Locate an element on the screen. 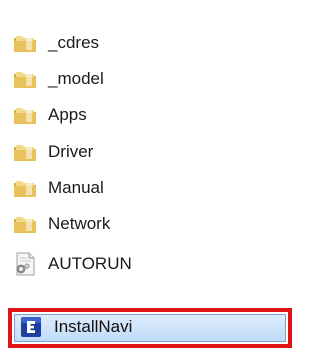  list-item-network: Network is located at coordinates (152, 224).